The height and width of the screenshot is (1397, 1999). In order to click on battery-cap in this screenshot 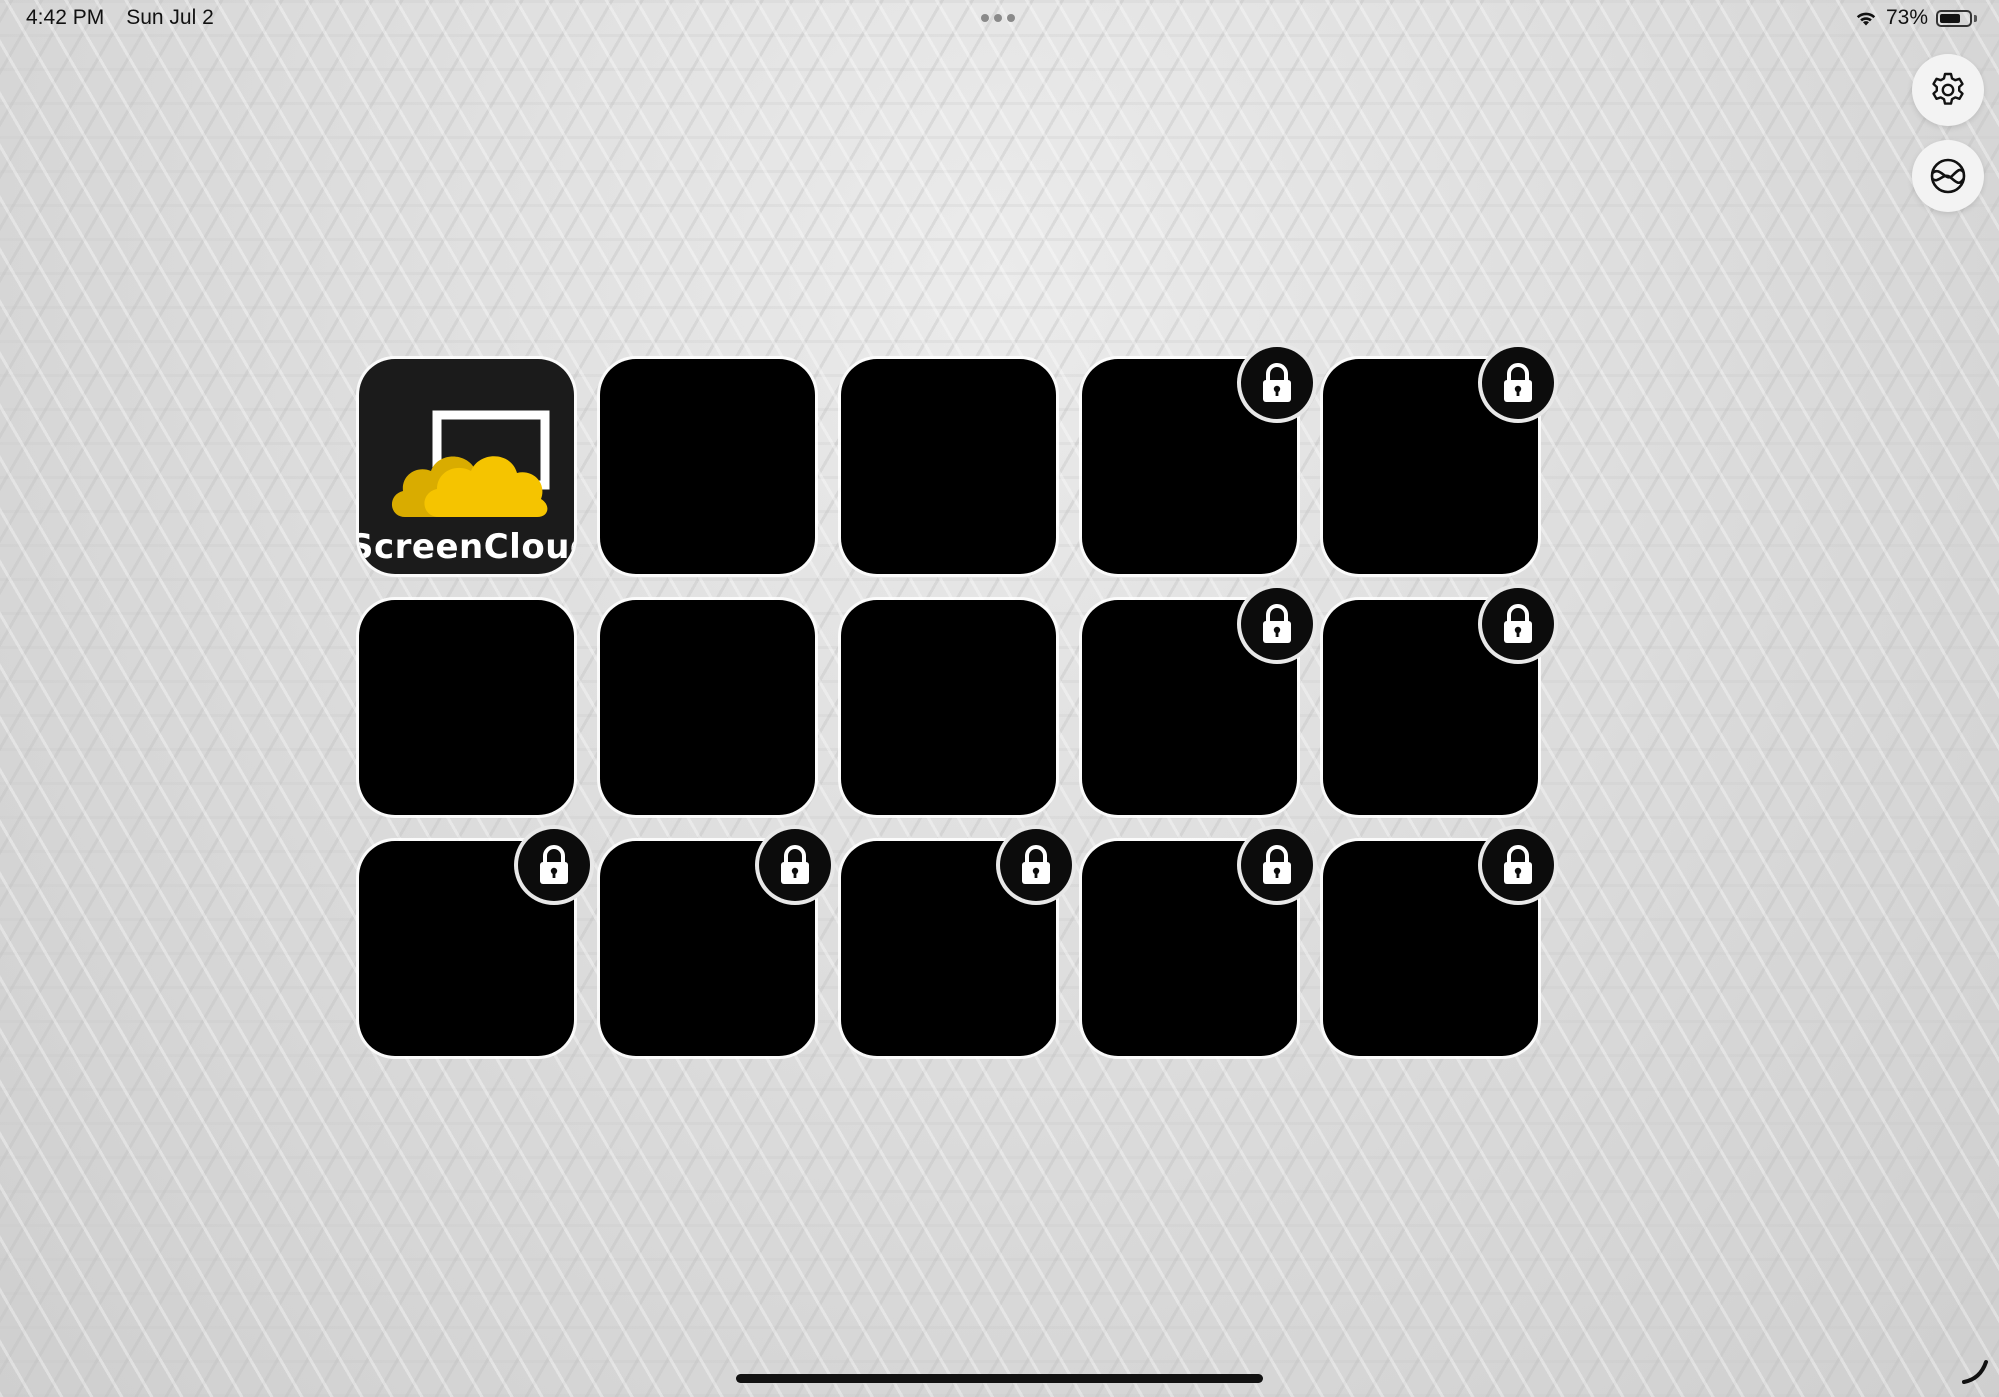, I will do `click(1975, 18)`.